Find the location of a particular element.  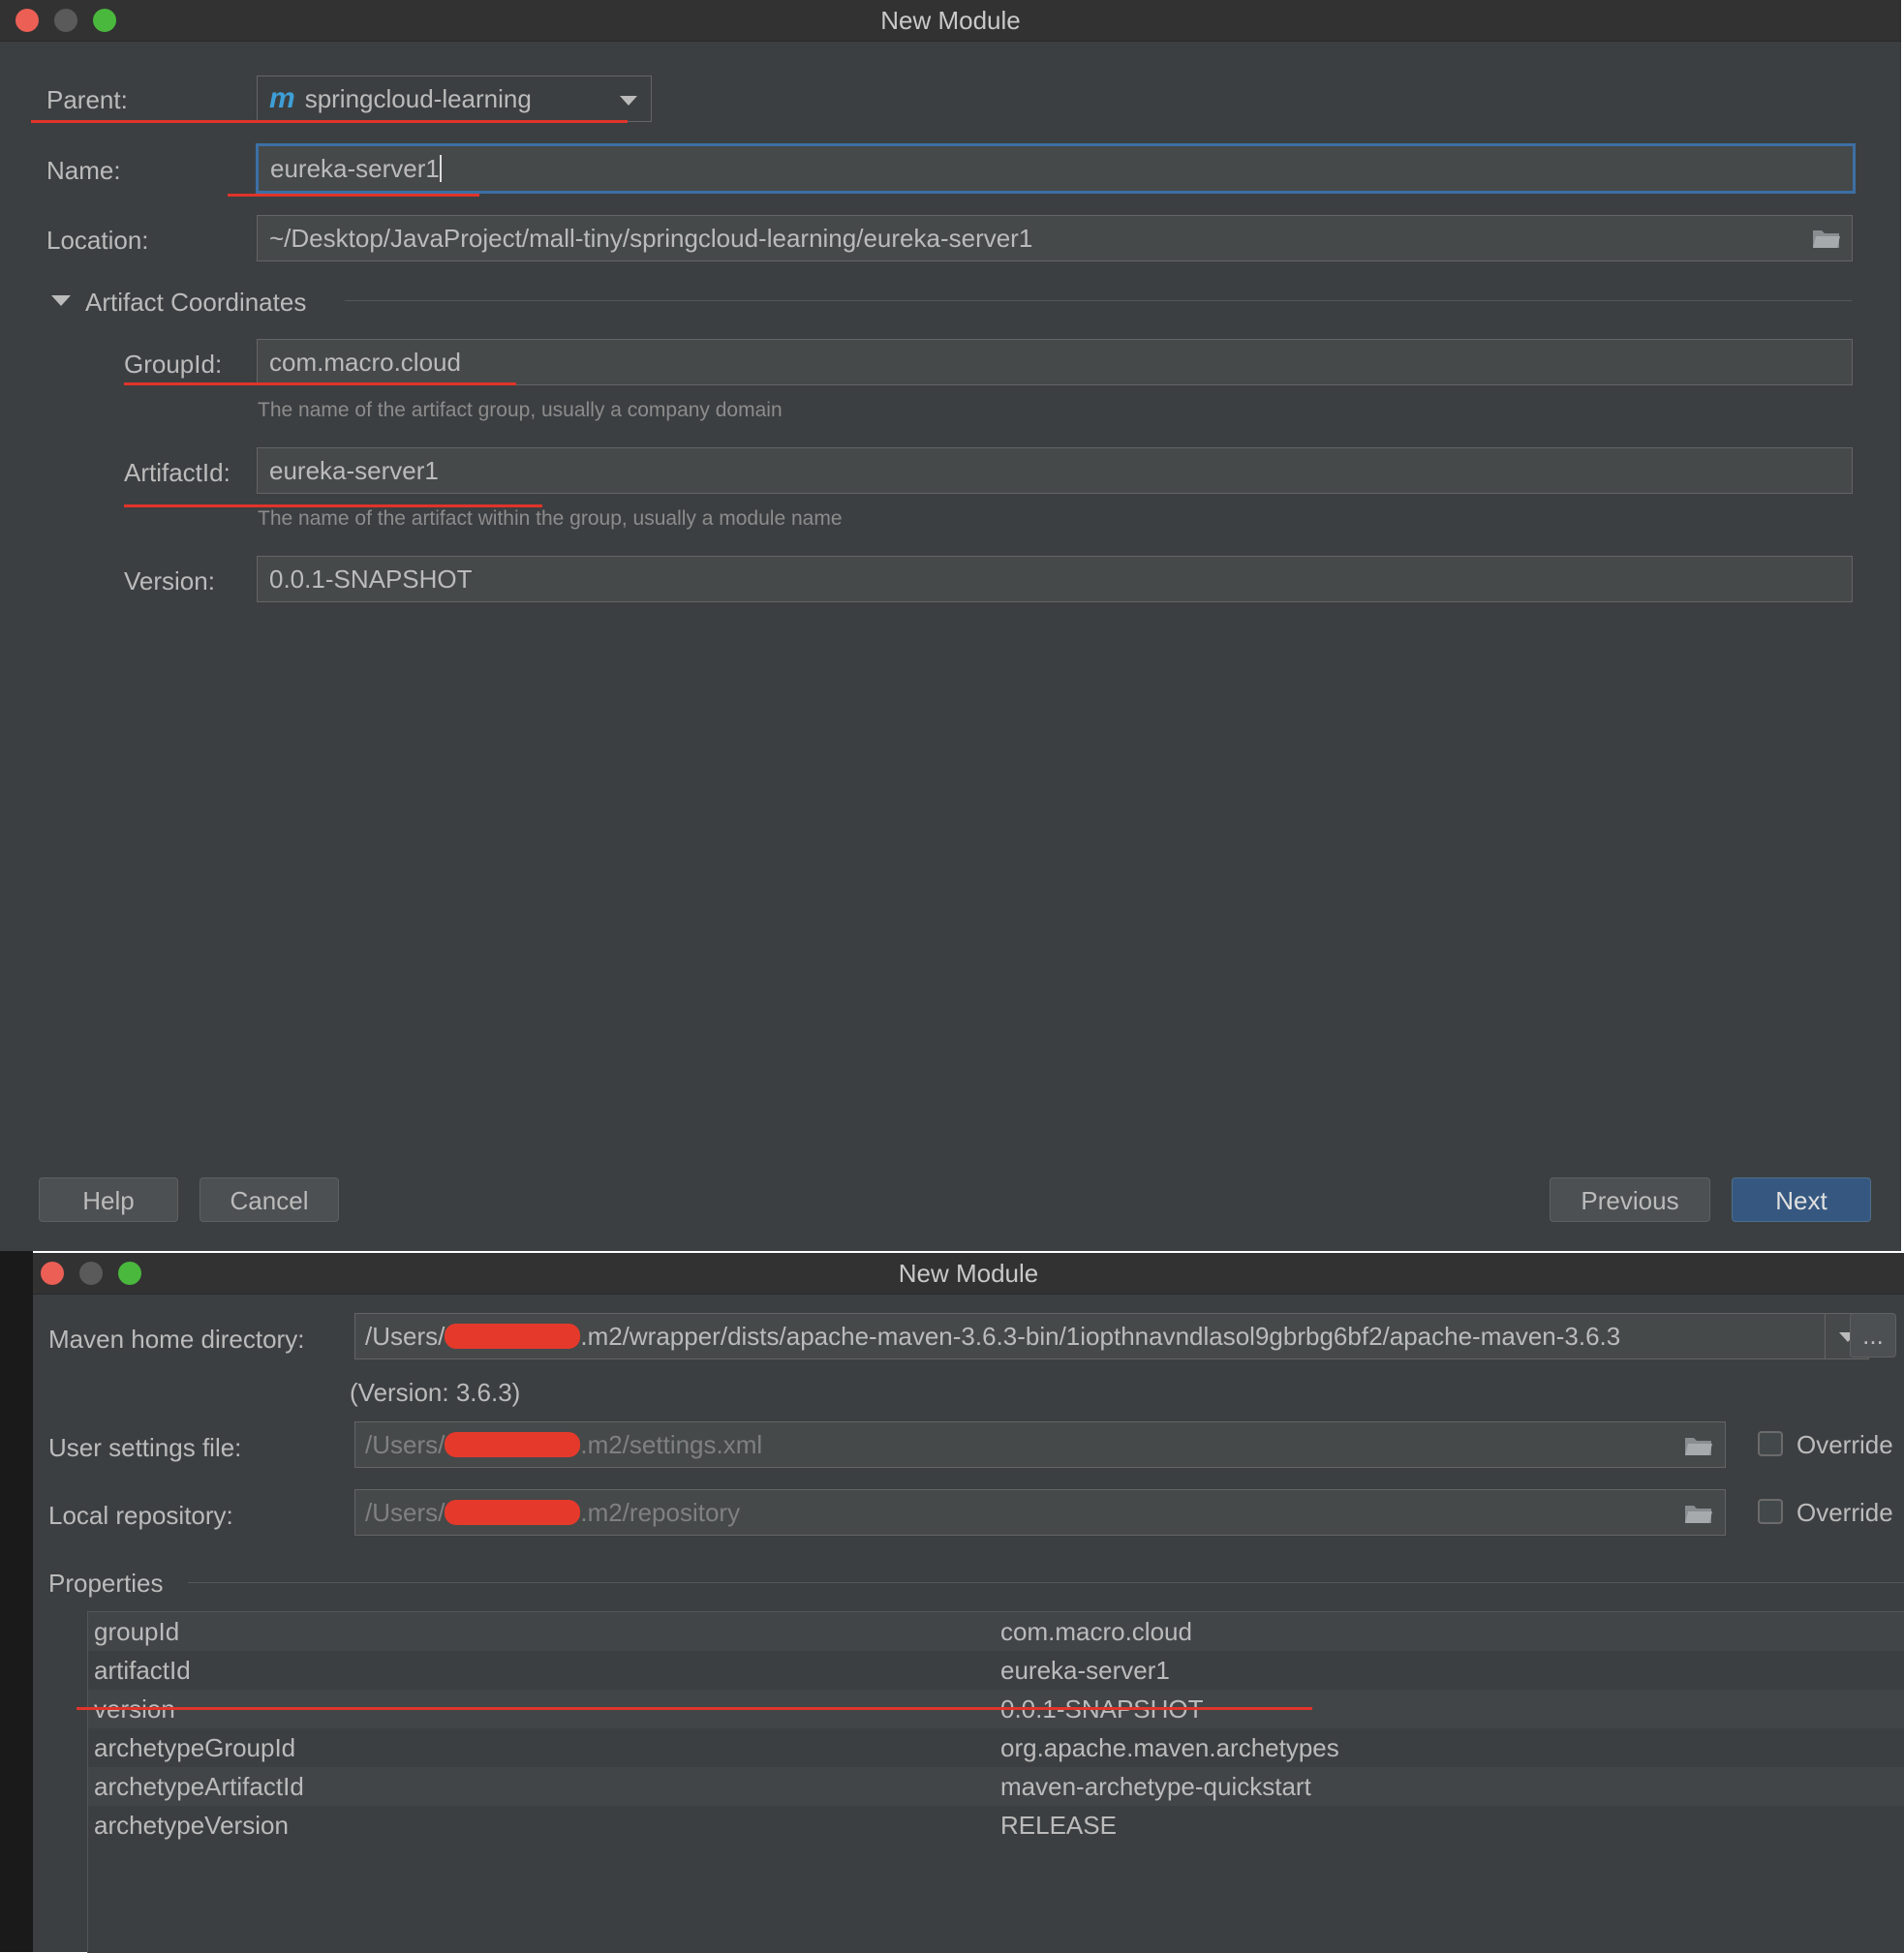

name-input: eureka-server1 is located at coordinates (1056, 168).